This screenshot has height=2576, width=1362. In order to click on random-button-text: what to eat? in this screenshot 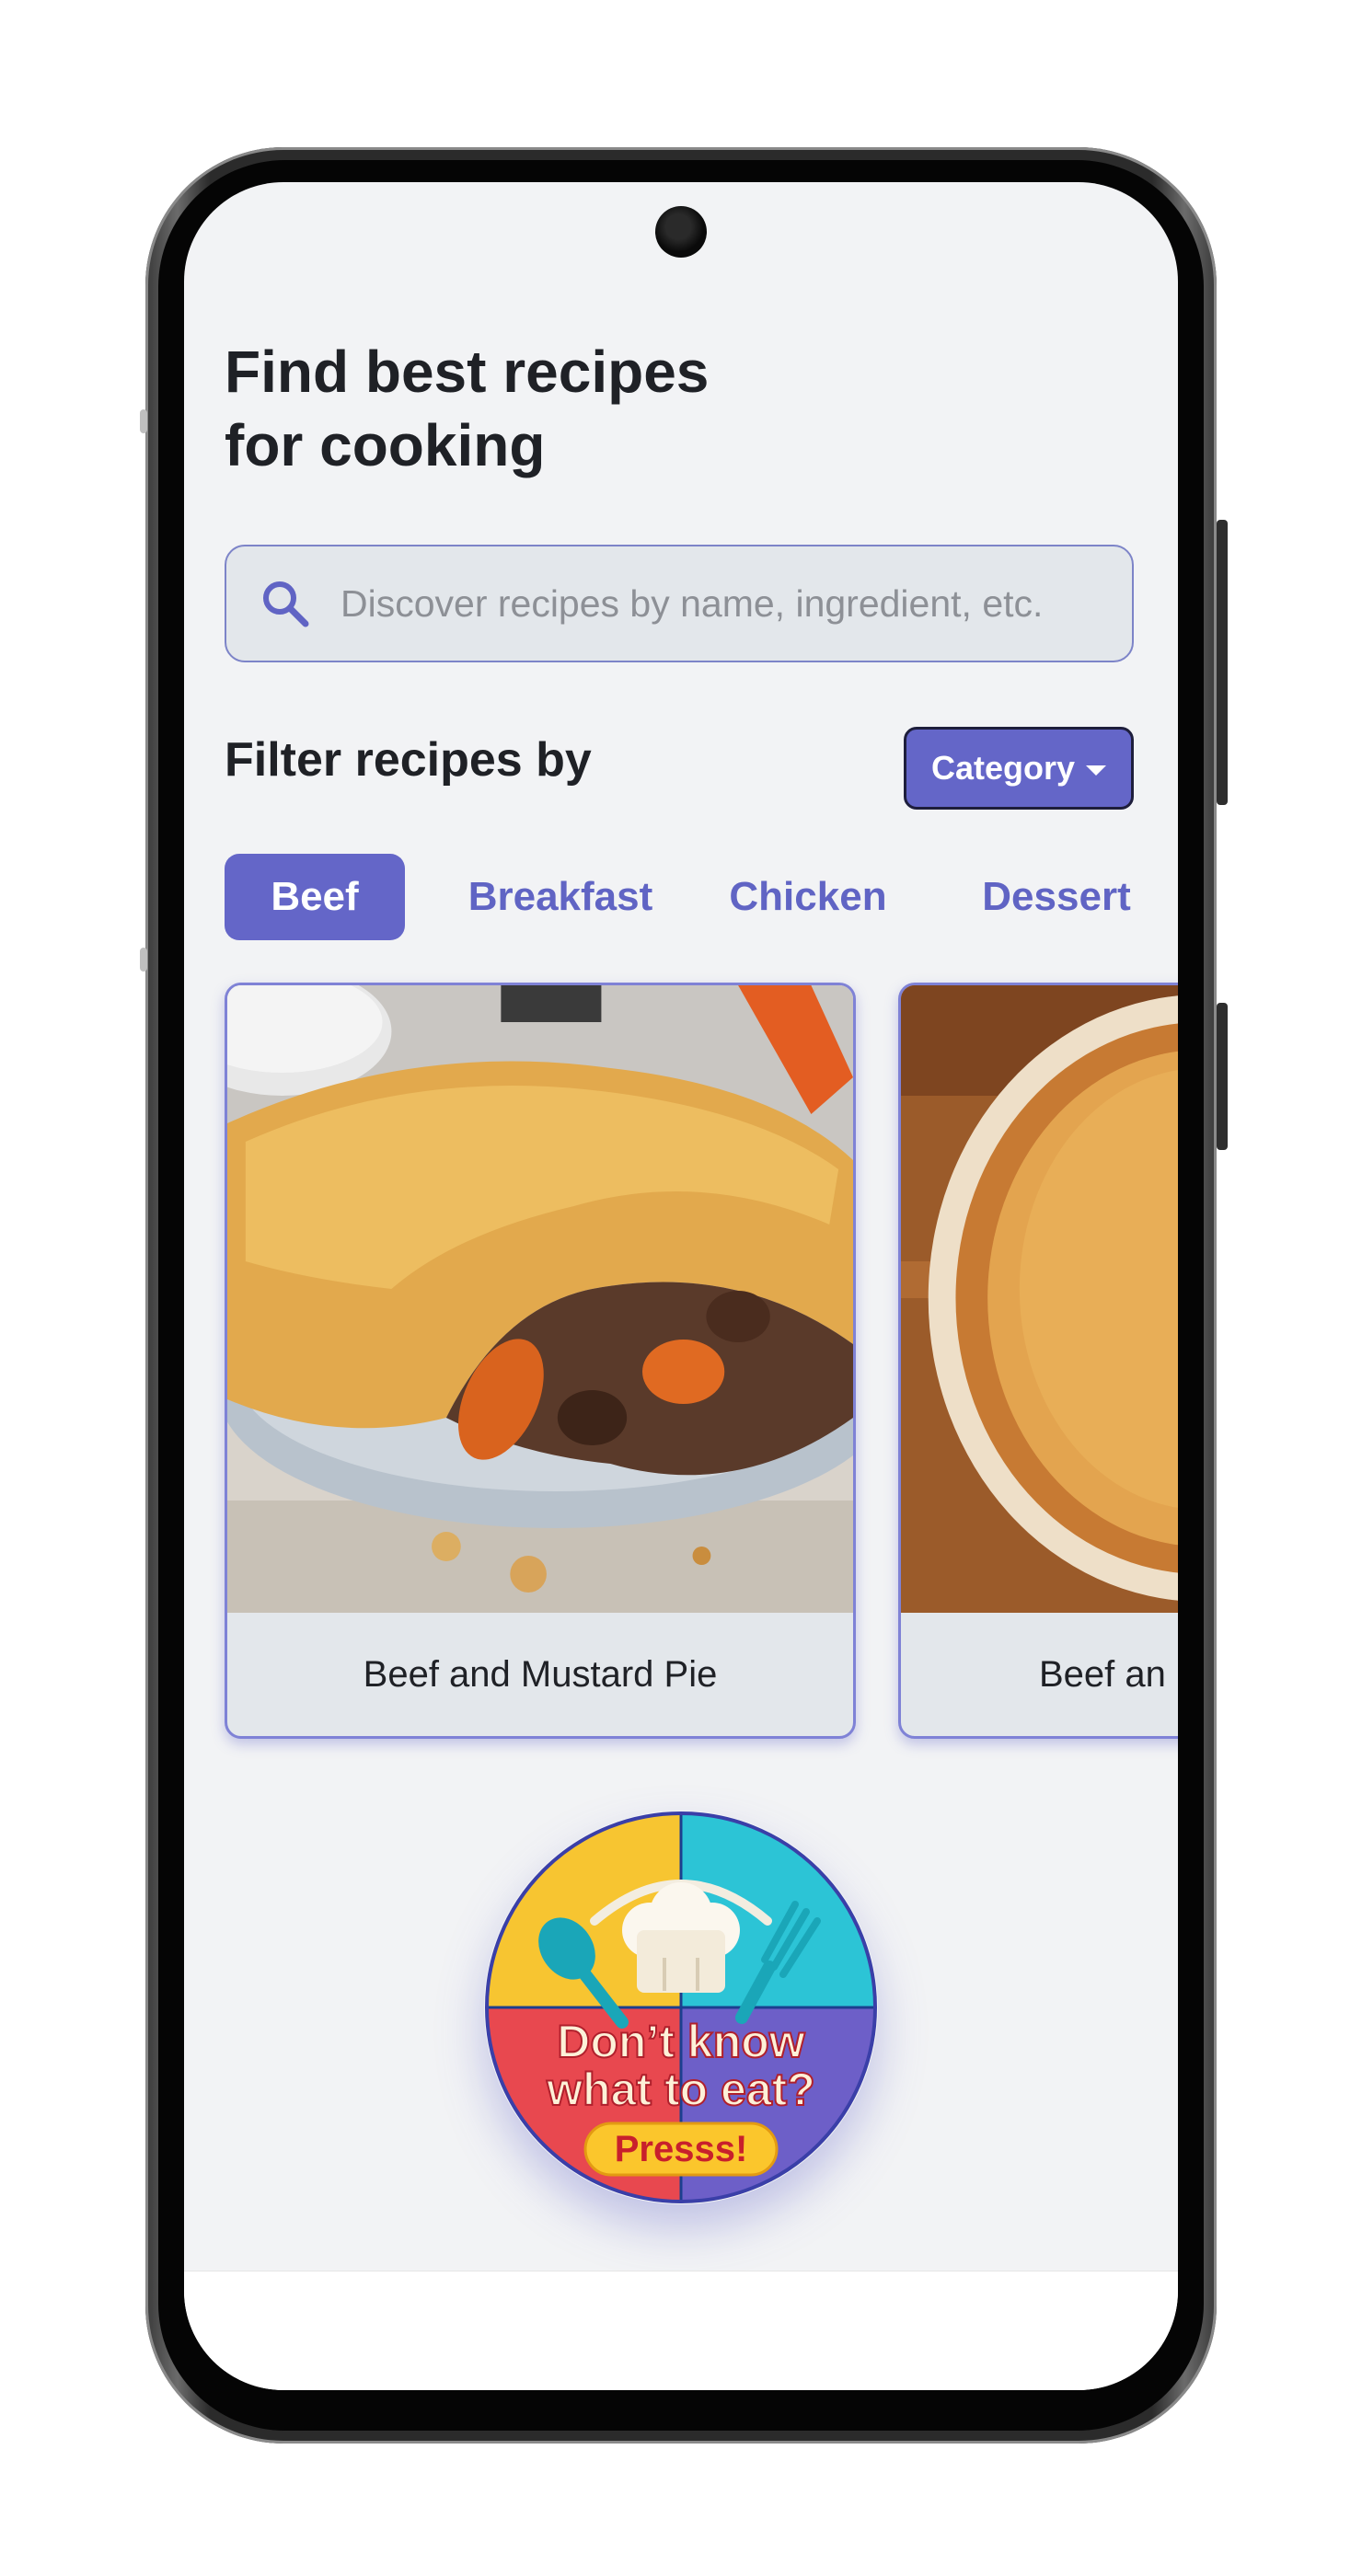, I will do `click(680, 2089)`.